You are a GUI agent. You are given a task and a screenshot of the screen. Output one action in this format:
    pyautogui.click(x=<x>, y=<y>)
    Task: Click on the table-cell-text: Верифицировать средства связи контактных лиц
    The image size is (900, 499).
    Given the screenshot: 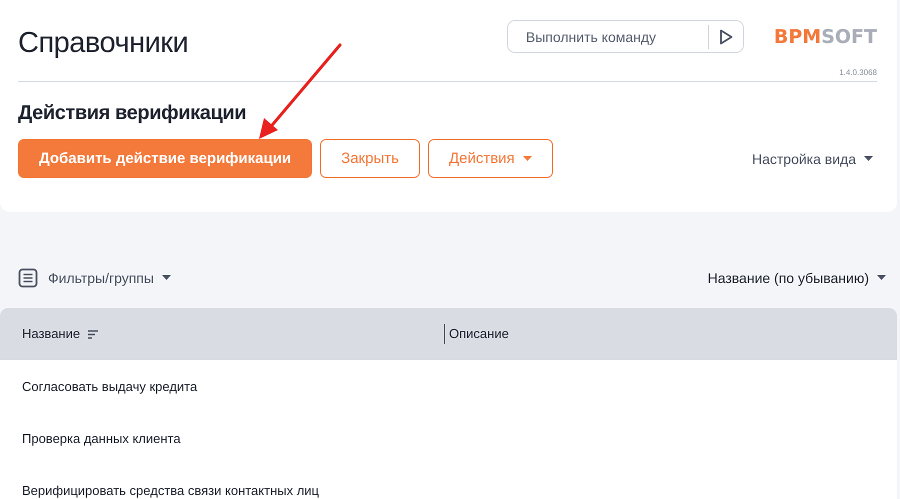 What is the action you would take?
    pyautogui.click(x=170, y=490)
    